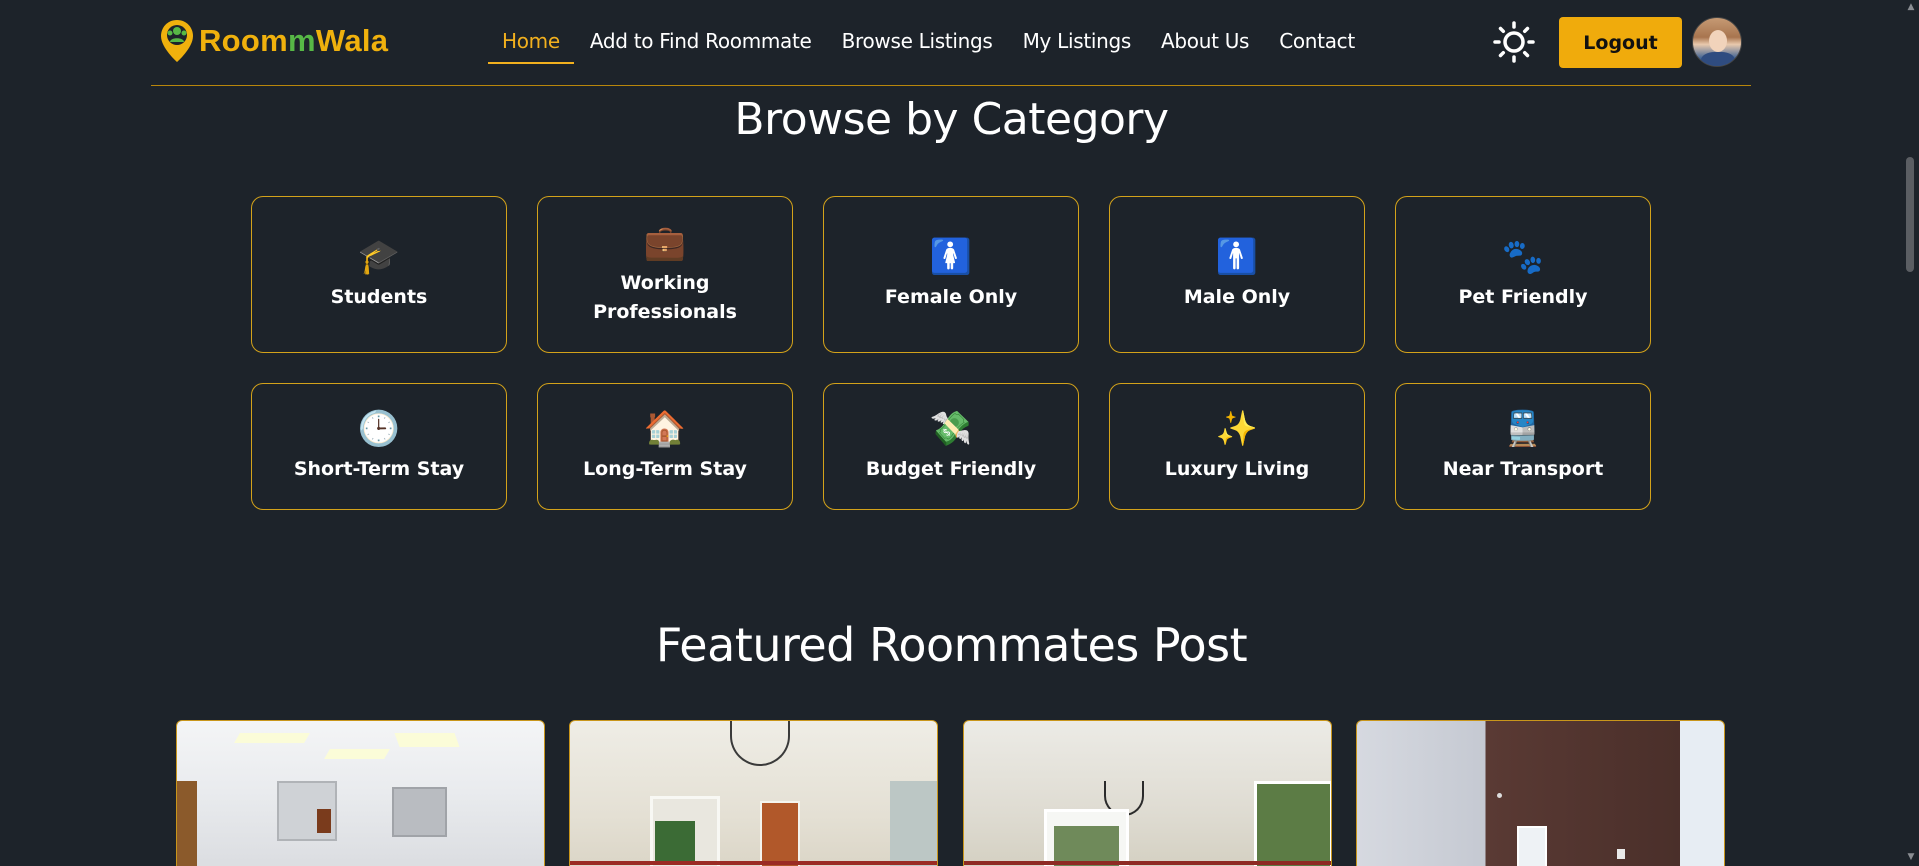  I want to click on category-students: 🎓 Students, so click(379, 274).